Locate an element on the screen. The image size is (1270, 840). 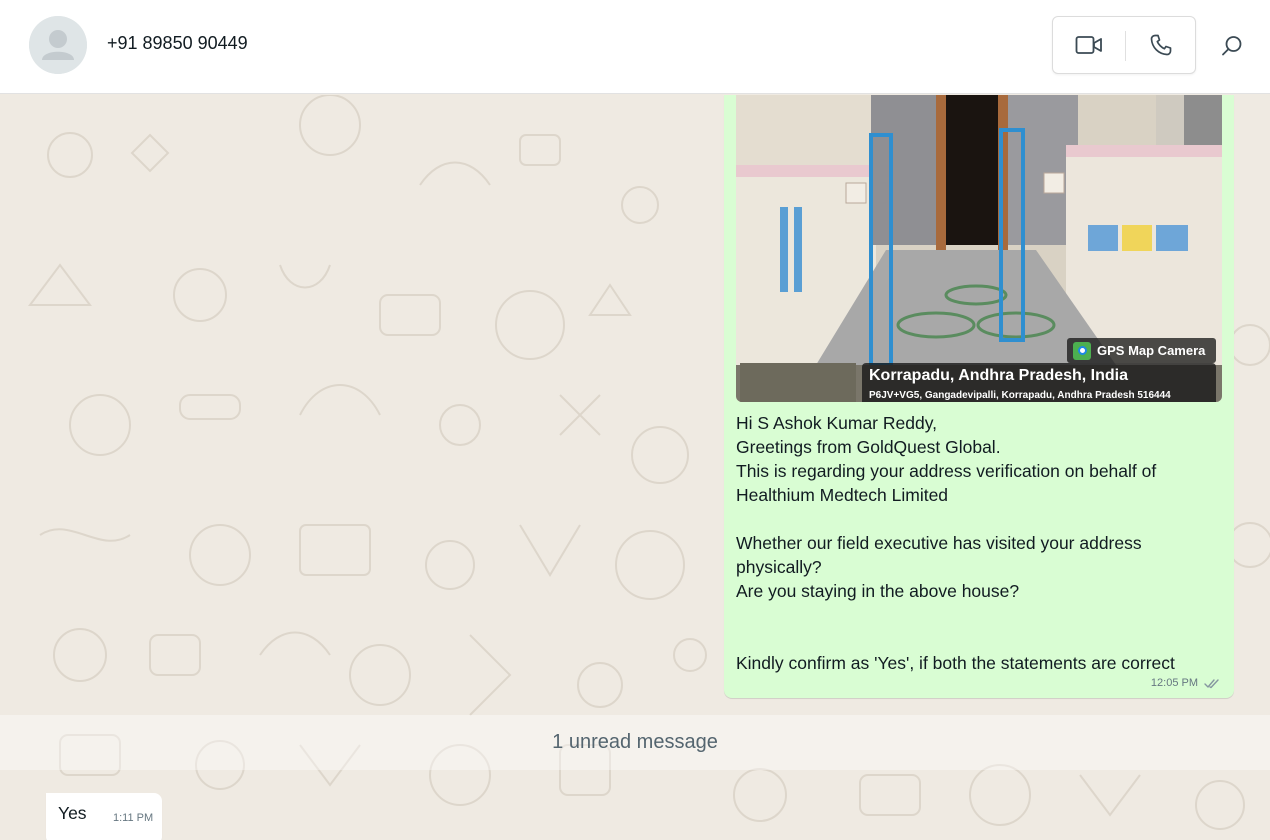
map-thumbnail-image is located at coordinates (798, 382).